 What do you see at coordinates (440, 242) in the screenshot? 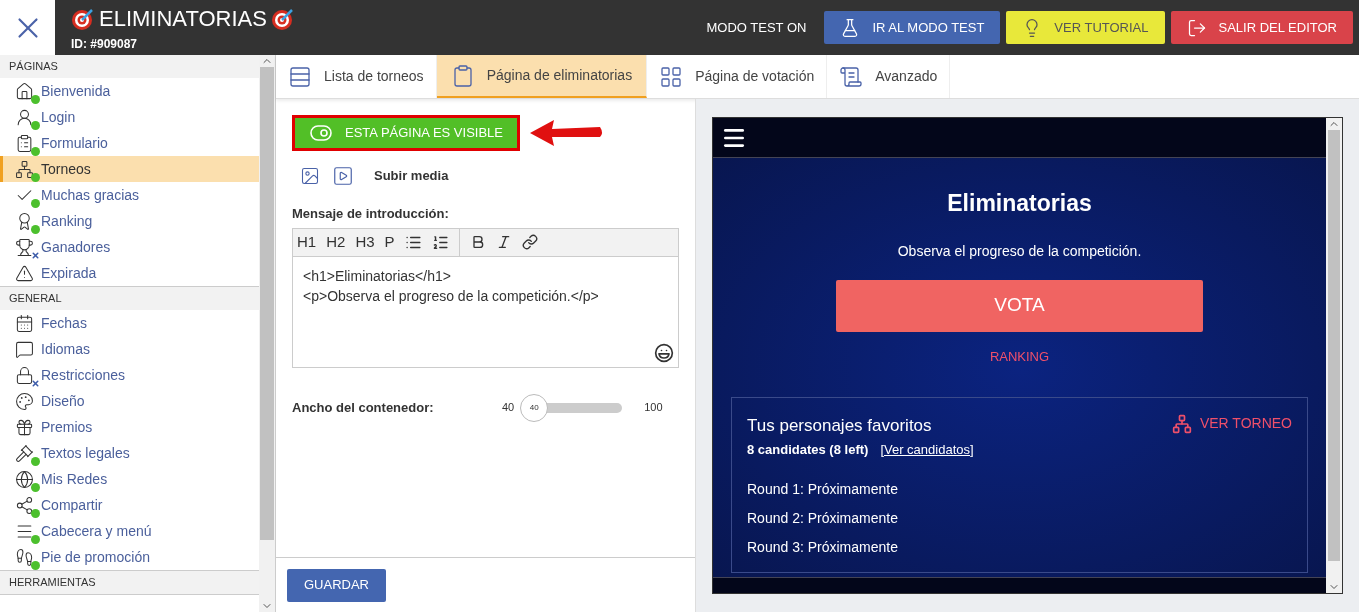
I see `numbered-list-icon` at bounding box center [440, 242].